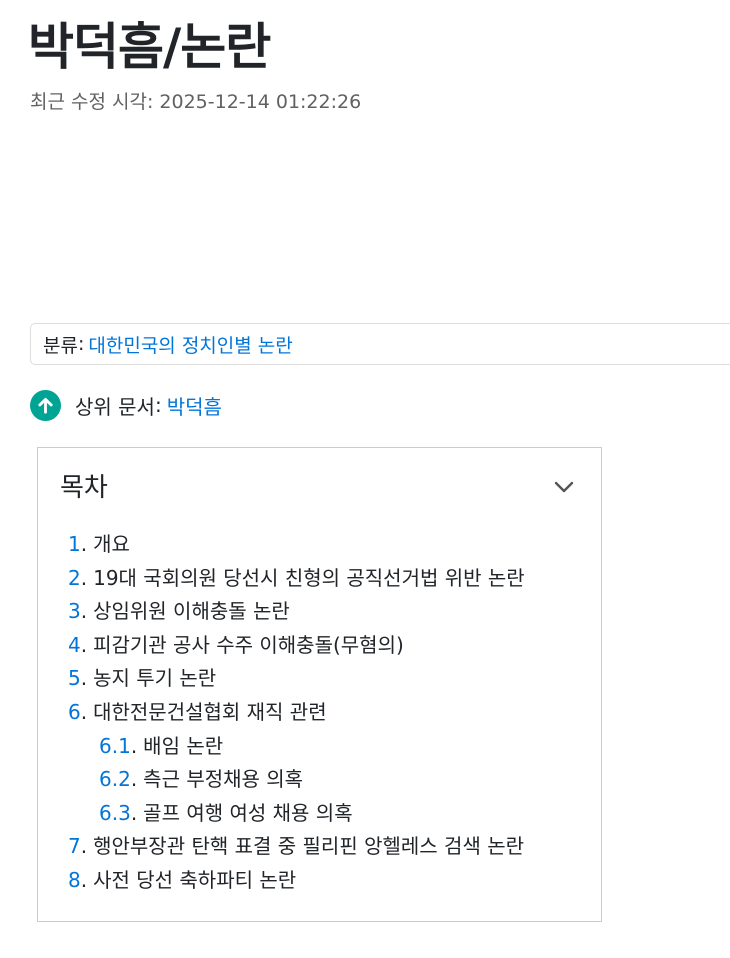 The width and height of the screenshot is (730, 958). I want to click on toc-item: 3. 상임위원 이해충돌 논란, so click(179, 611).